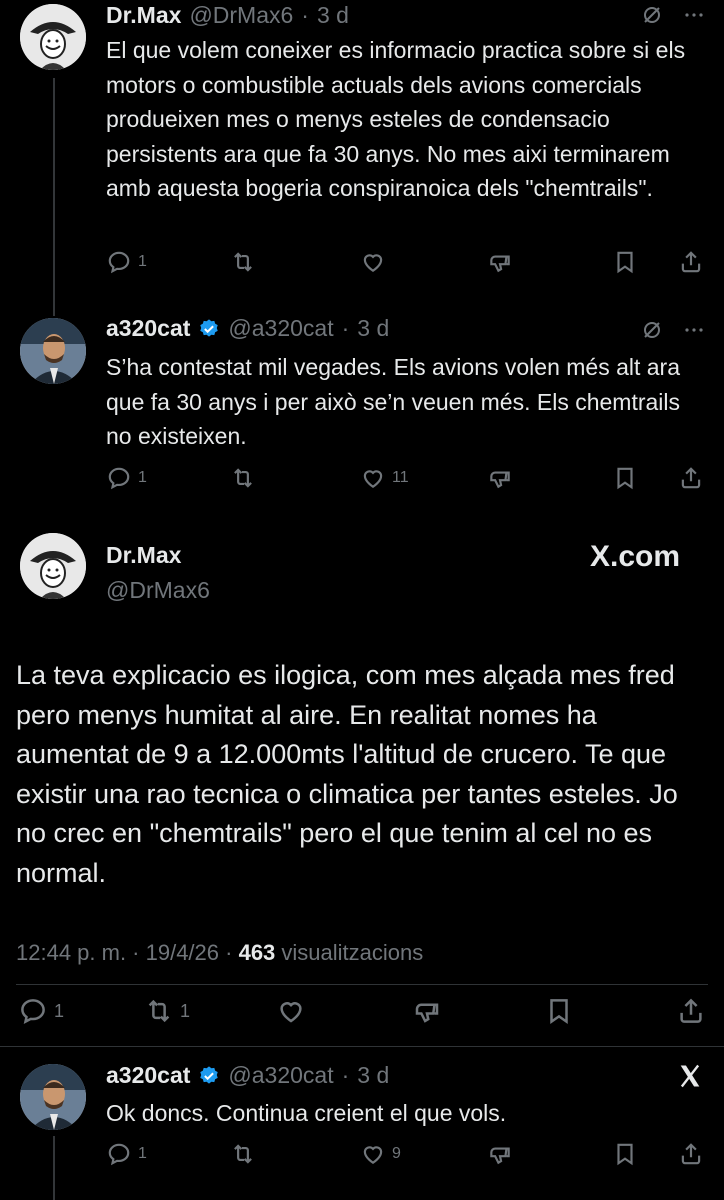 The image size is (724, 1200). Describe the element at coordinates (635, 556) in the screenshot. I see `x-logo-icon: X.com` at that location.